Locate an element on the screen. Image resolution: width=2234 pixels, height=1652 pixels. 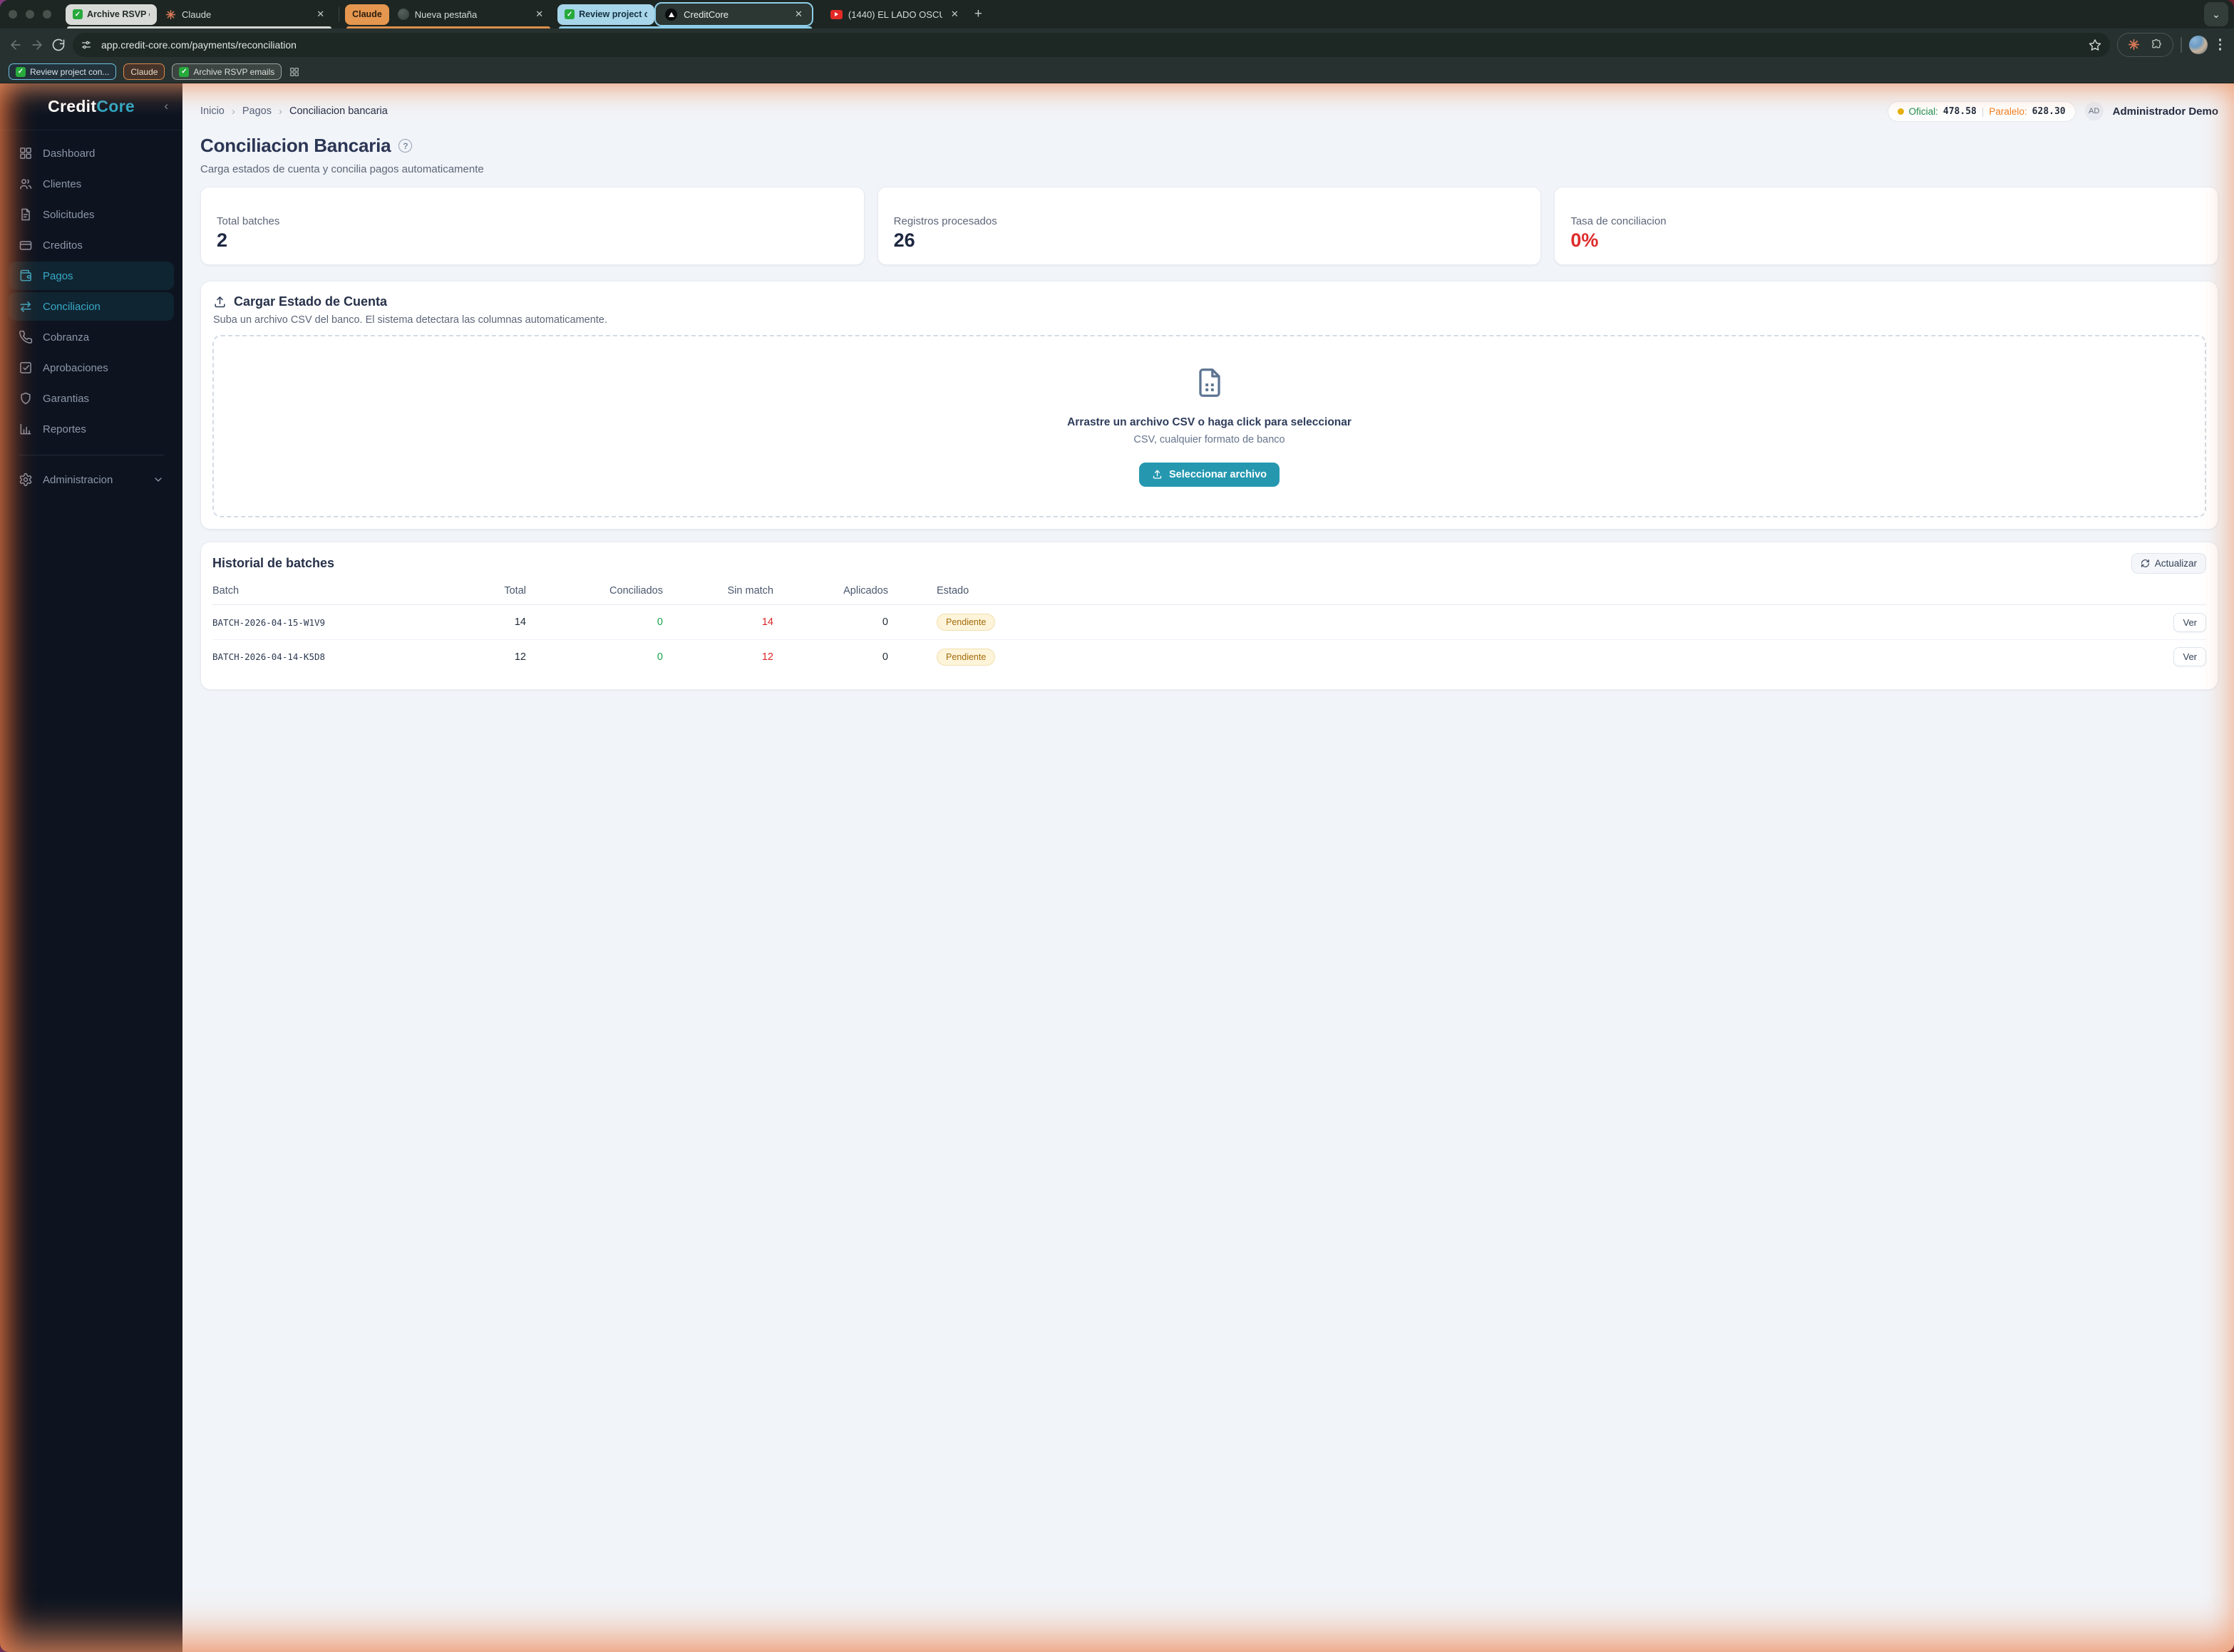
youtube-favicon is located at coordinates (836, 14).